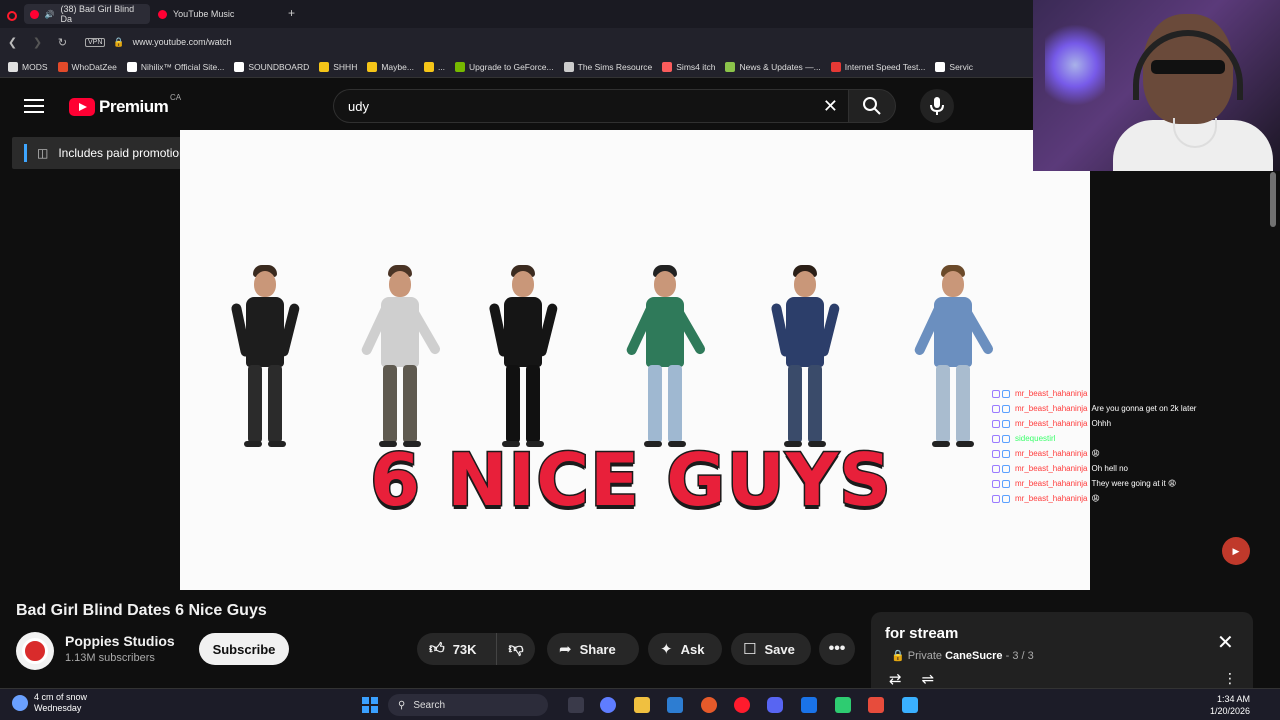 The width and height of the screenshot is (1280, 720). What do you see at coordinates (162, 14) in the screenshot?
I see `youtube-music-favicon-icon` at bounding box center [162, 14].